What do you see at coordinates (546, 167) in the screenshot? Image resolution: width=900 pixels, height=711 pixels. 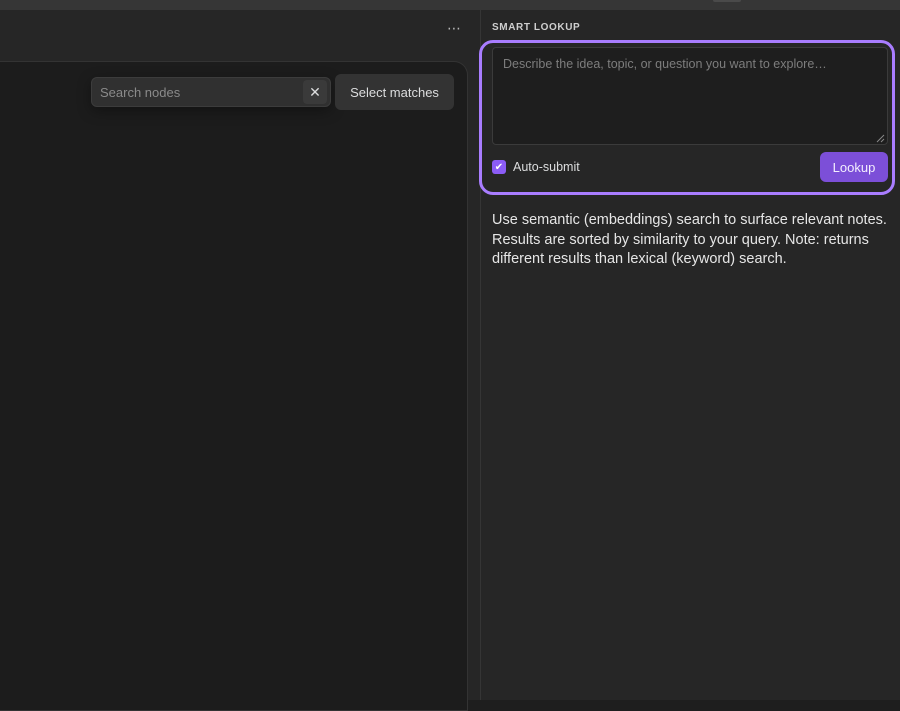 I see `auto-submit-label: Auto-submit` at bounding box center [546, 167].